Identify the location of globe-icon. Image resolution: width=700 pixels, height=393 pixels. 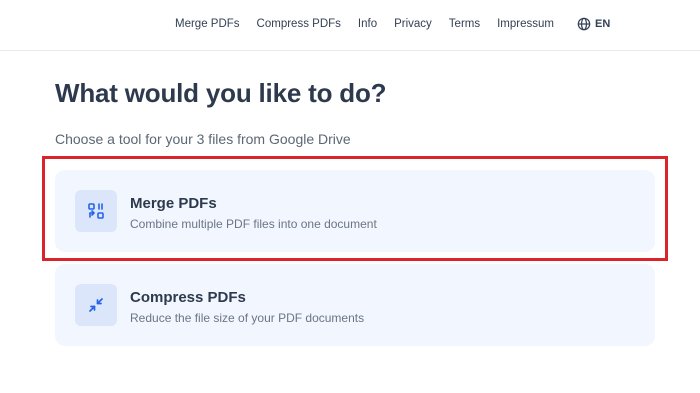
(584, 24).